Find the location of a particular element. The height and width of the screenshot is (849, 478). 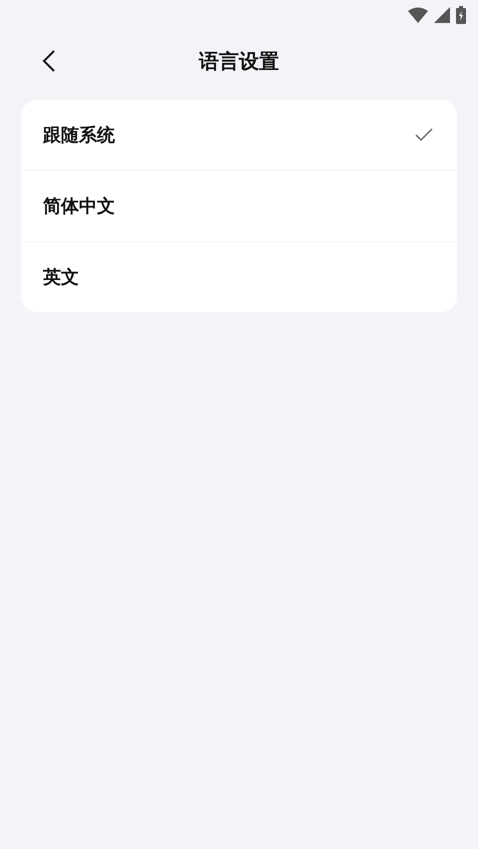

page-title: 语言设置 is located at coordinates (239, 61).